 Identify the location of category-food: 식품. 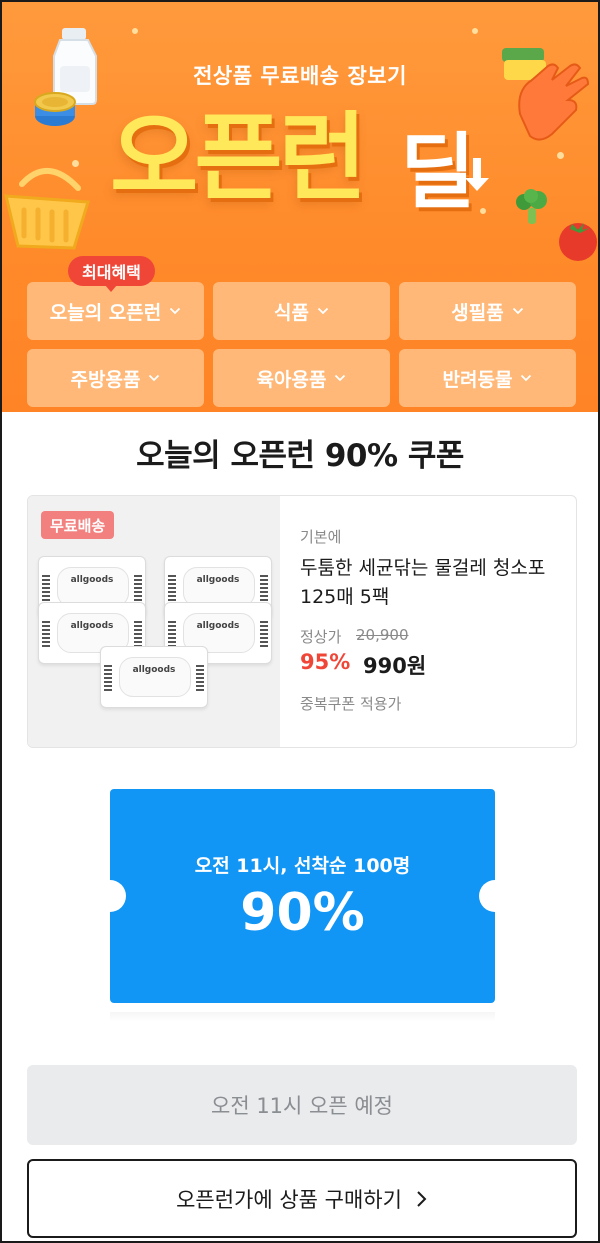
(301, 311).